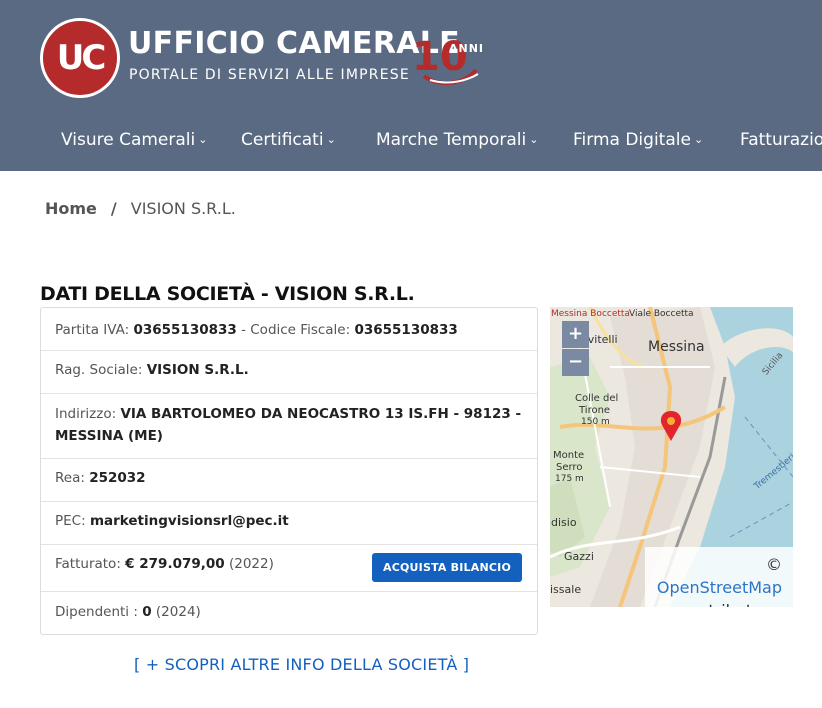 This screenshot has width=822, height=708. What do you see at coordinates (569, 455) in the screenshot?
I see `map-label-monte: Monte` at bounding box center [569, 455].